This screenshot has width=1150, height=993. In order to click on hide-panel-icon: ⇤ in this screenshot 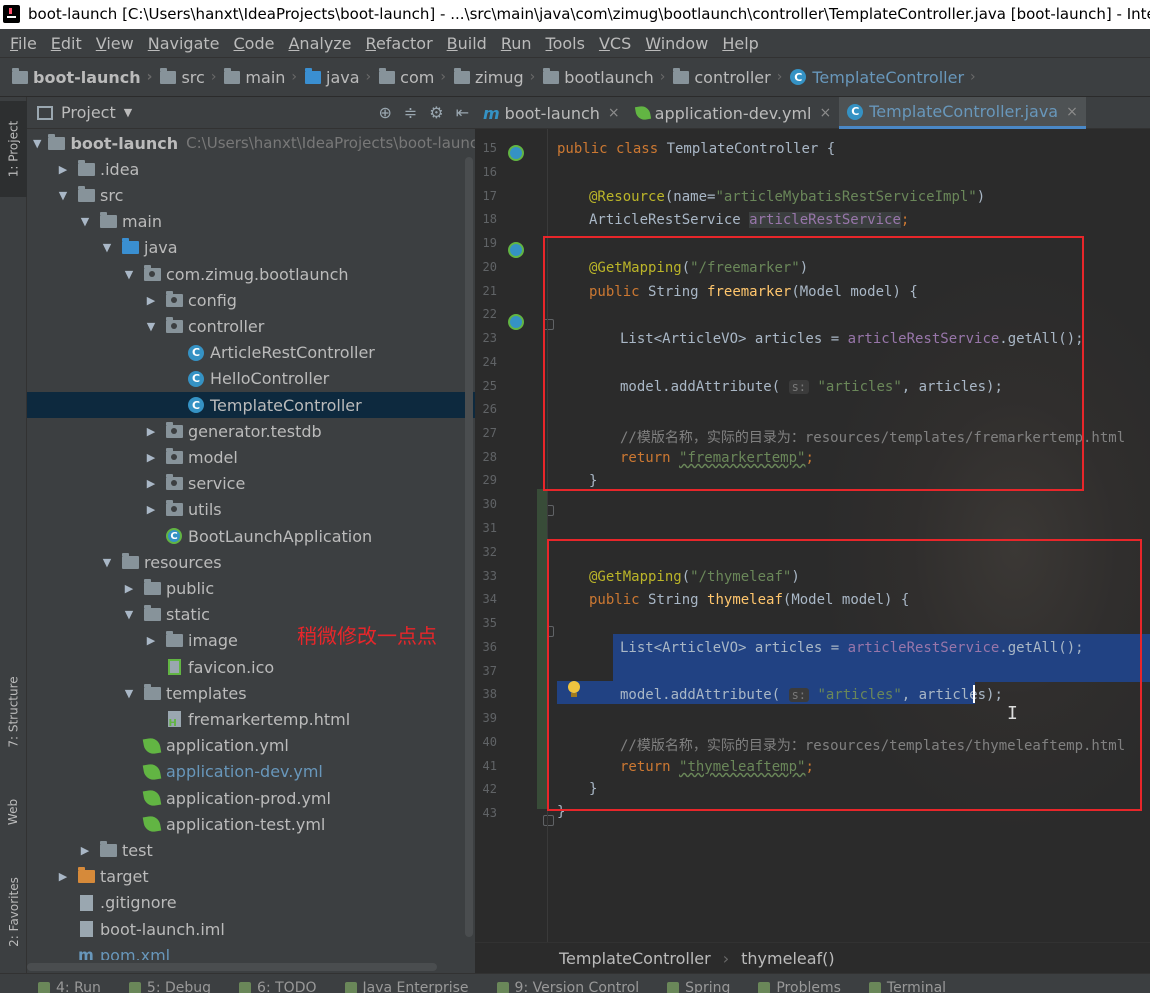, I will do `click(462, 112)`.